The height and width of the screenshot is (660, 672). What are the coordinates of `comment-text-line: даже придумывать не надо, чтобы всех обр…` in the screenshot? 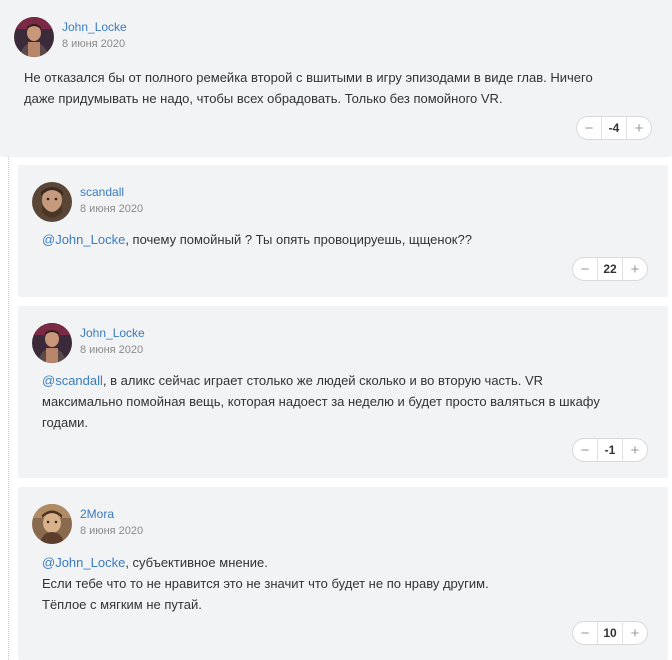 It's located at (263, 98).